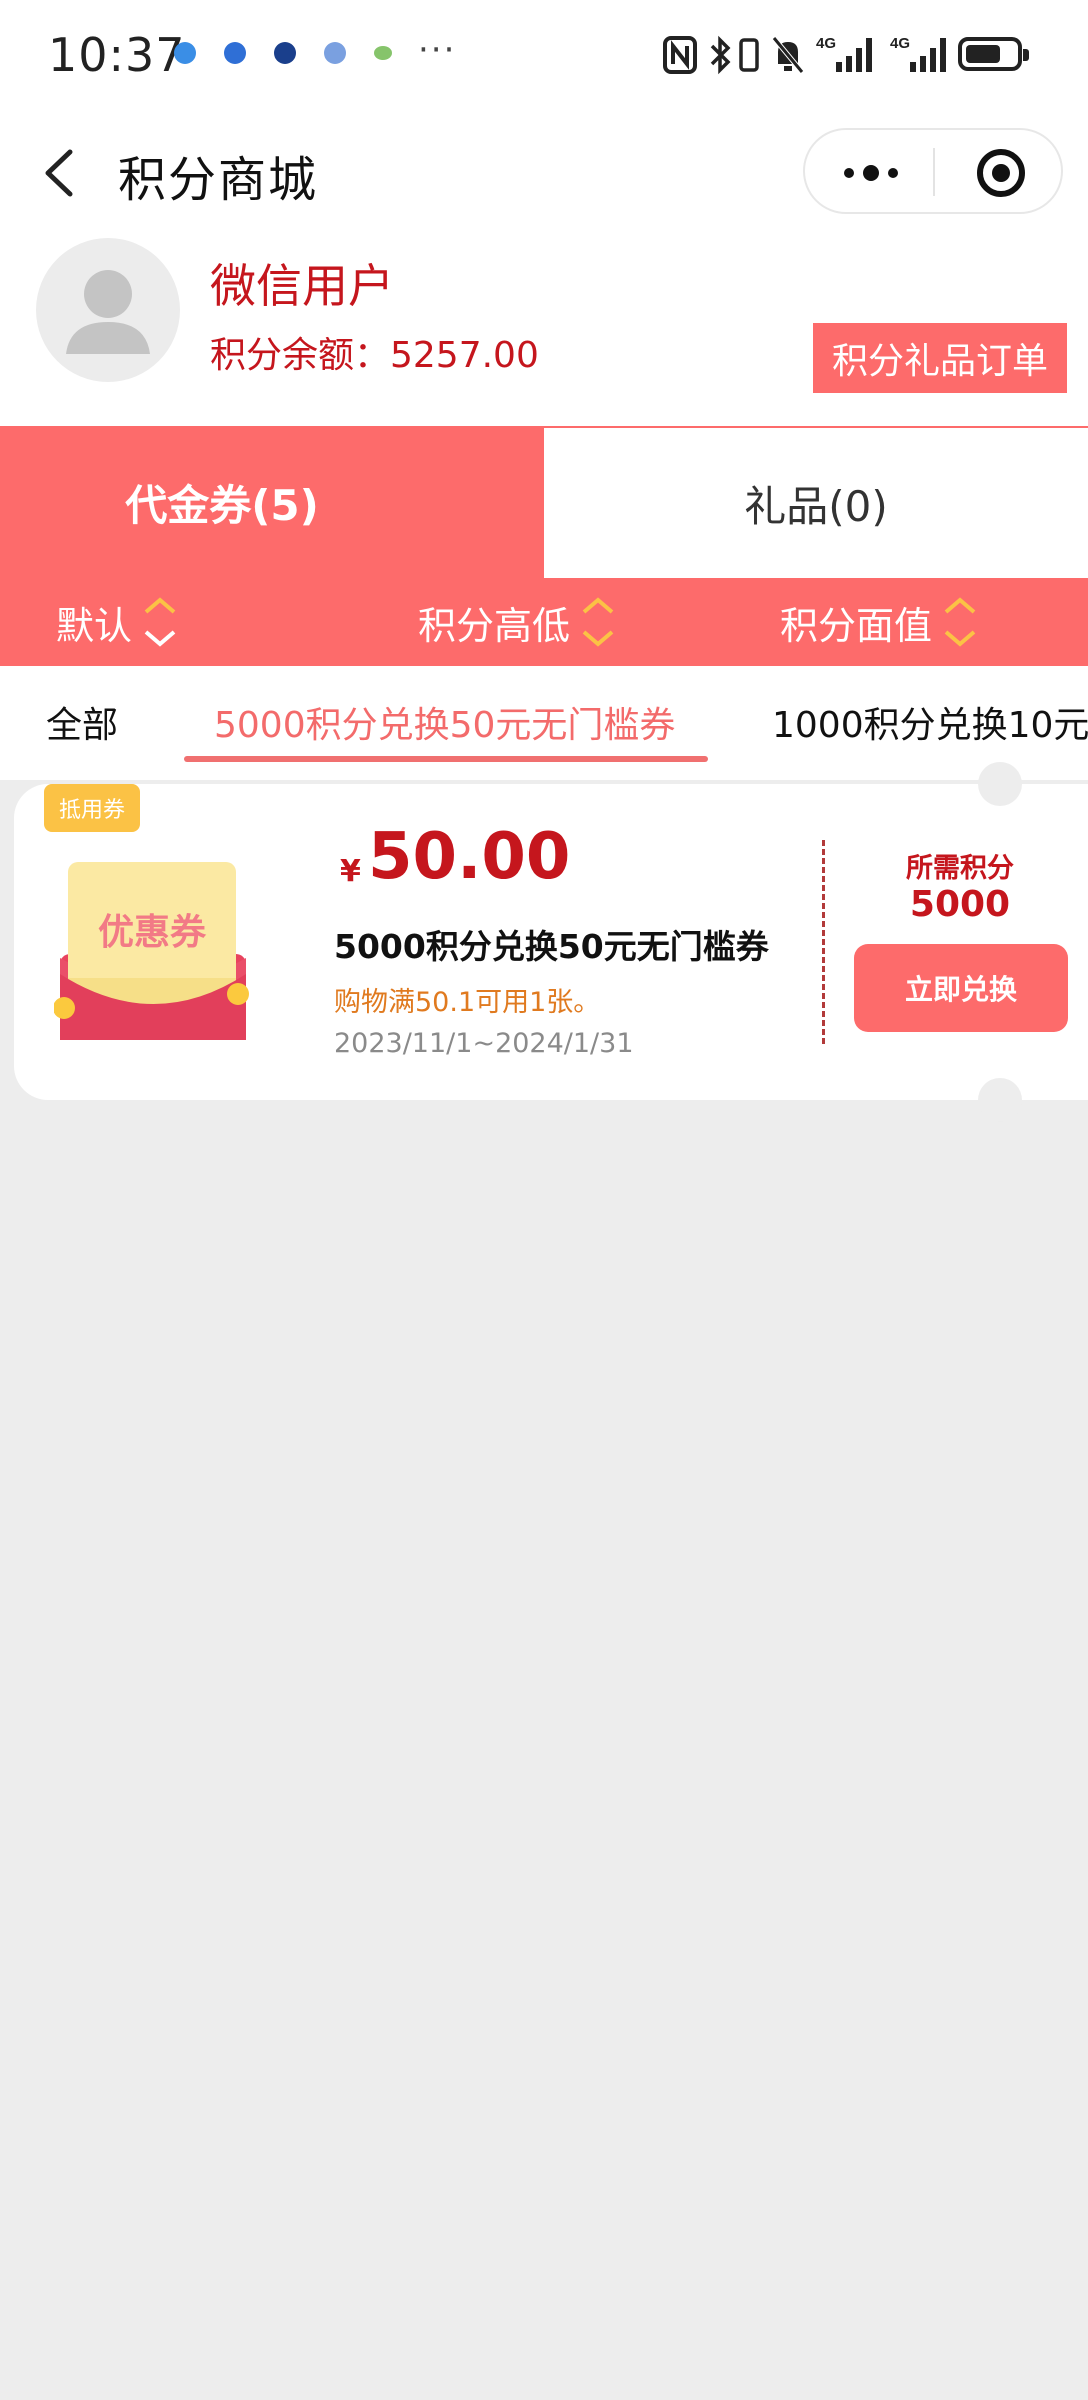 The width and height of the screenshot is (1088, 2400). I want to click on user-name: 微信用户, so click(302, 286).